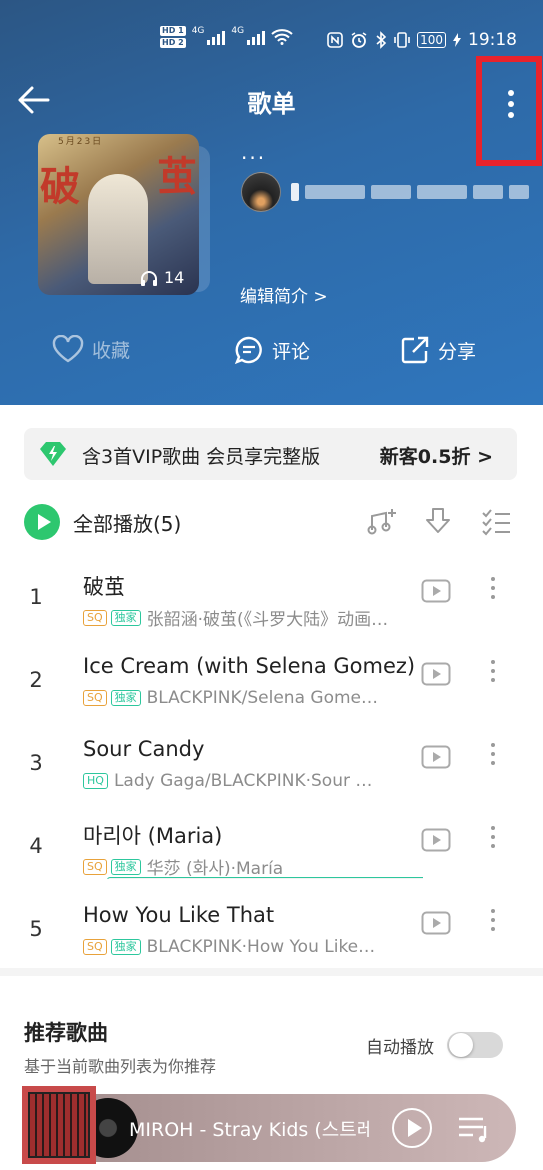 The height and width of the screenshot is (1170, 543). I want to click on headphones-icon, so click(149, 278).